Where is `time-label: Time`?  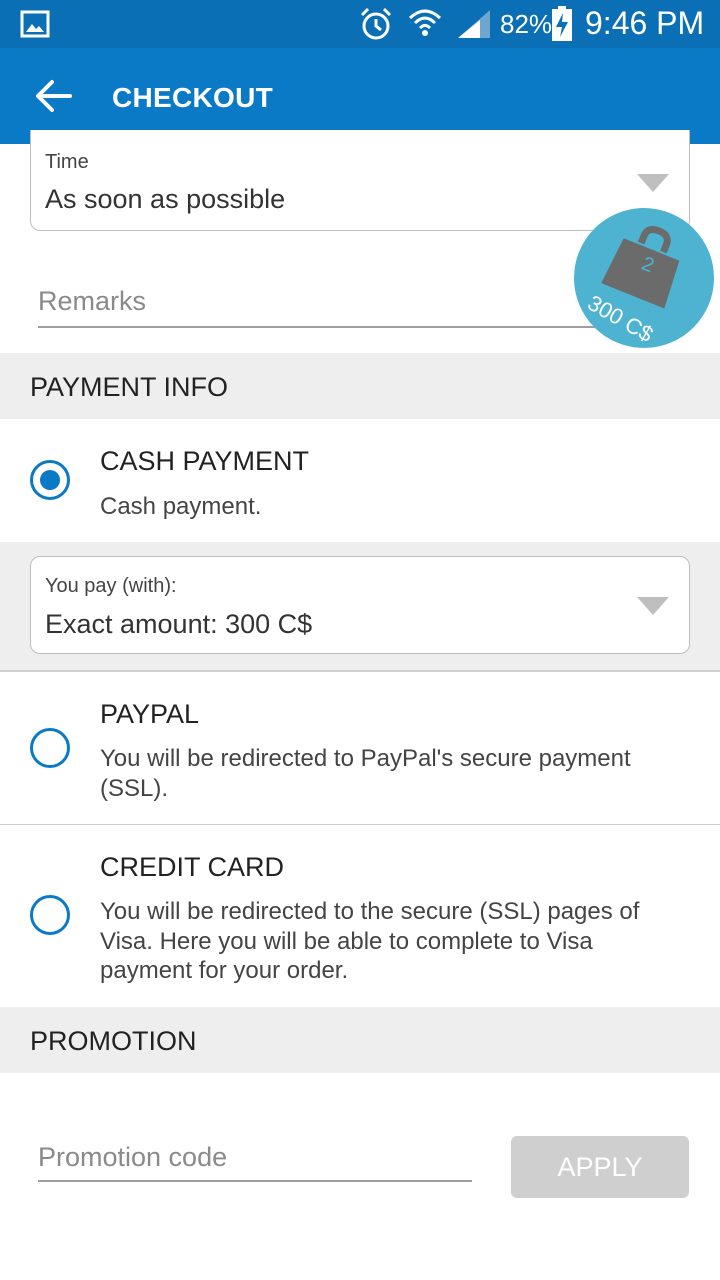
time-label: Time is located at coordinates (67, 162).